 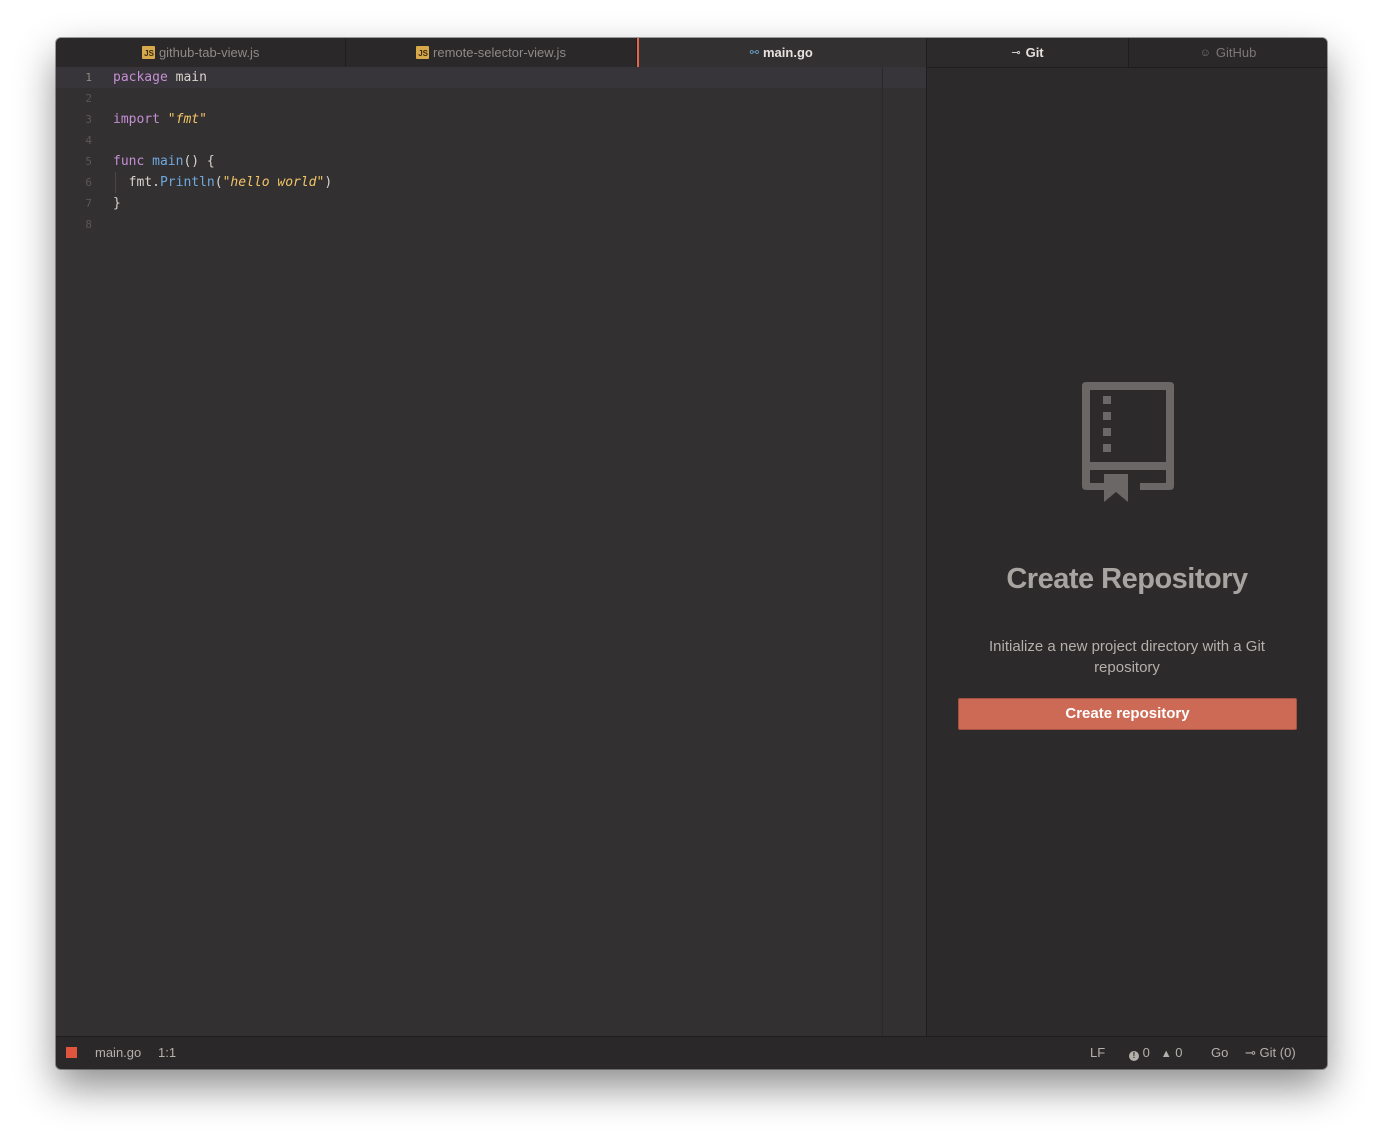 I want to click on warning-icon: ▲, so click(x=1166, y=1054).